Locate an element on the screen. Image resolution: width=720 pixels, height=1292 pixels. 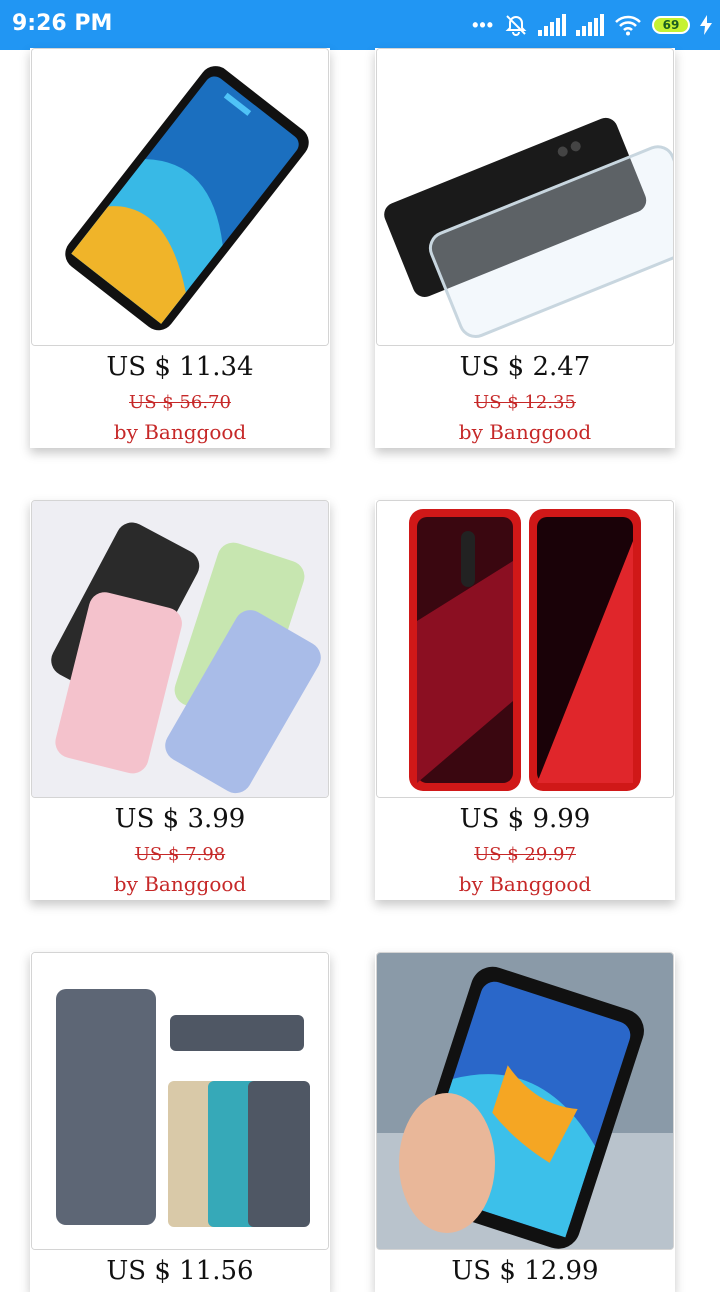
product-card: US $ 9.99 US $ 29.97 by Banggood is located at coordinates (525, 700).